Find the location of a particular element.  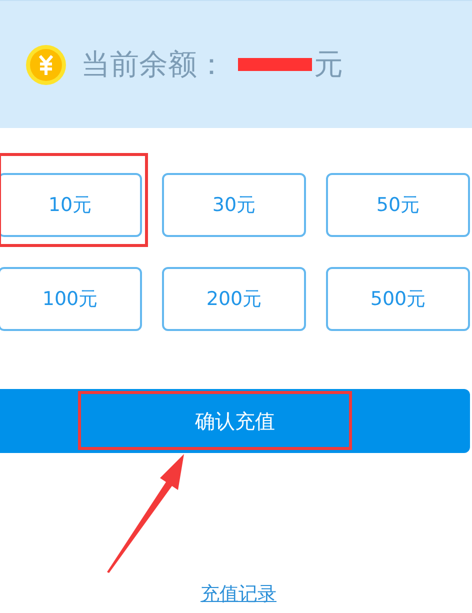

yuan-coin-icon is located at coordinates (46, 65).